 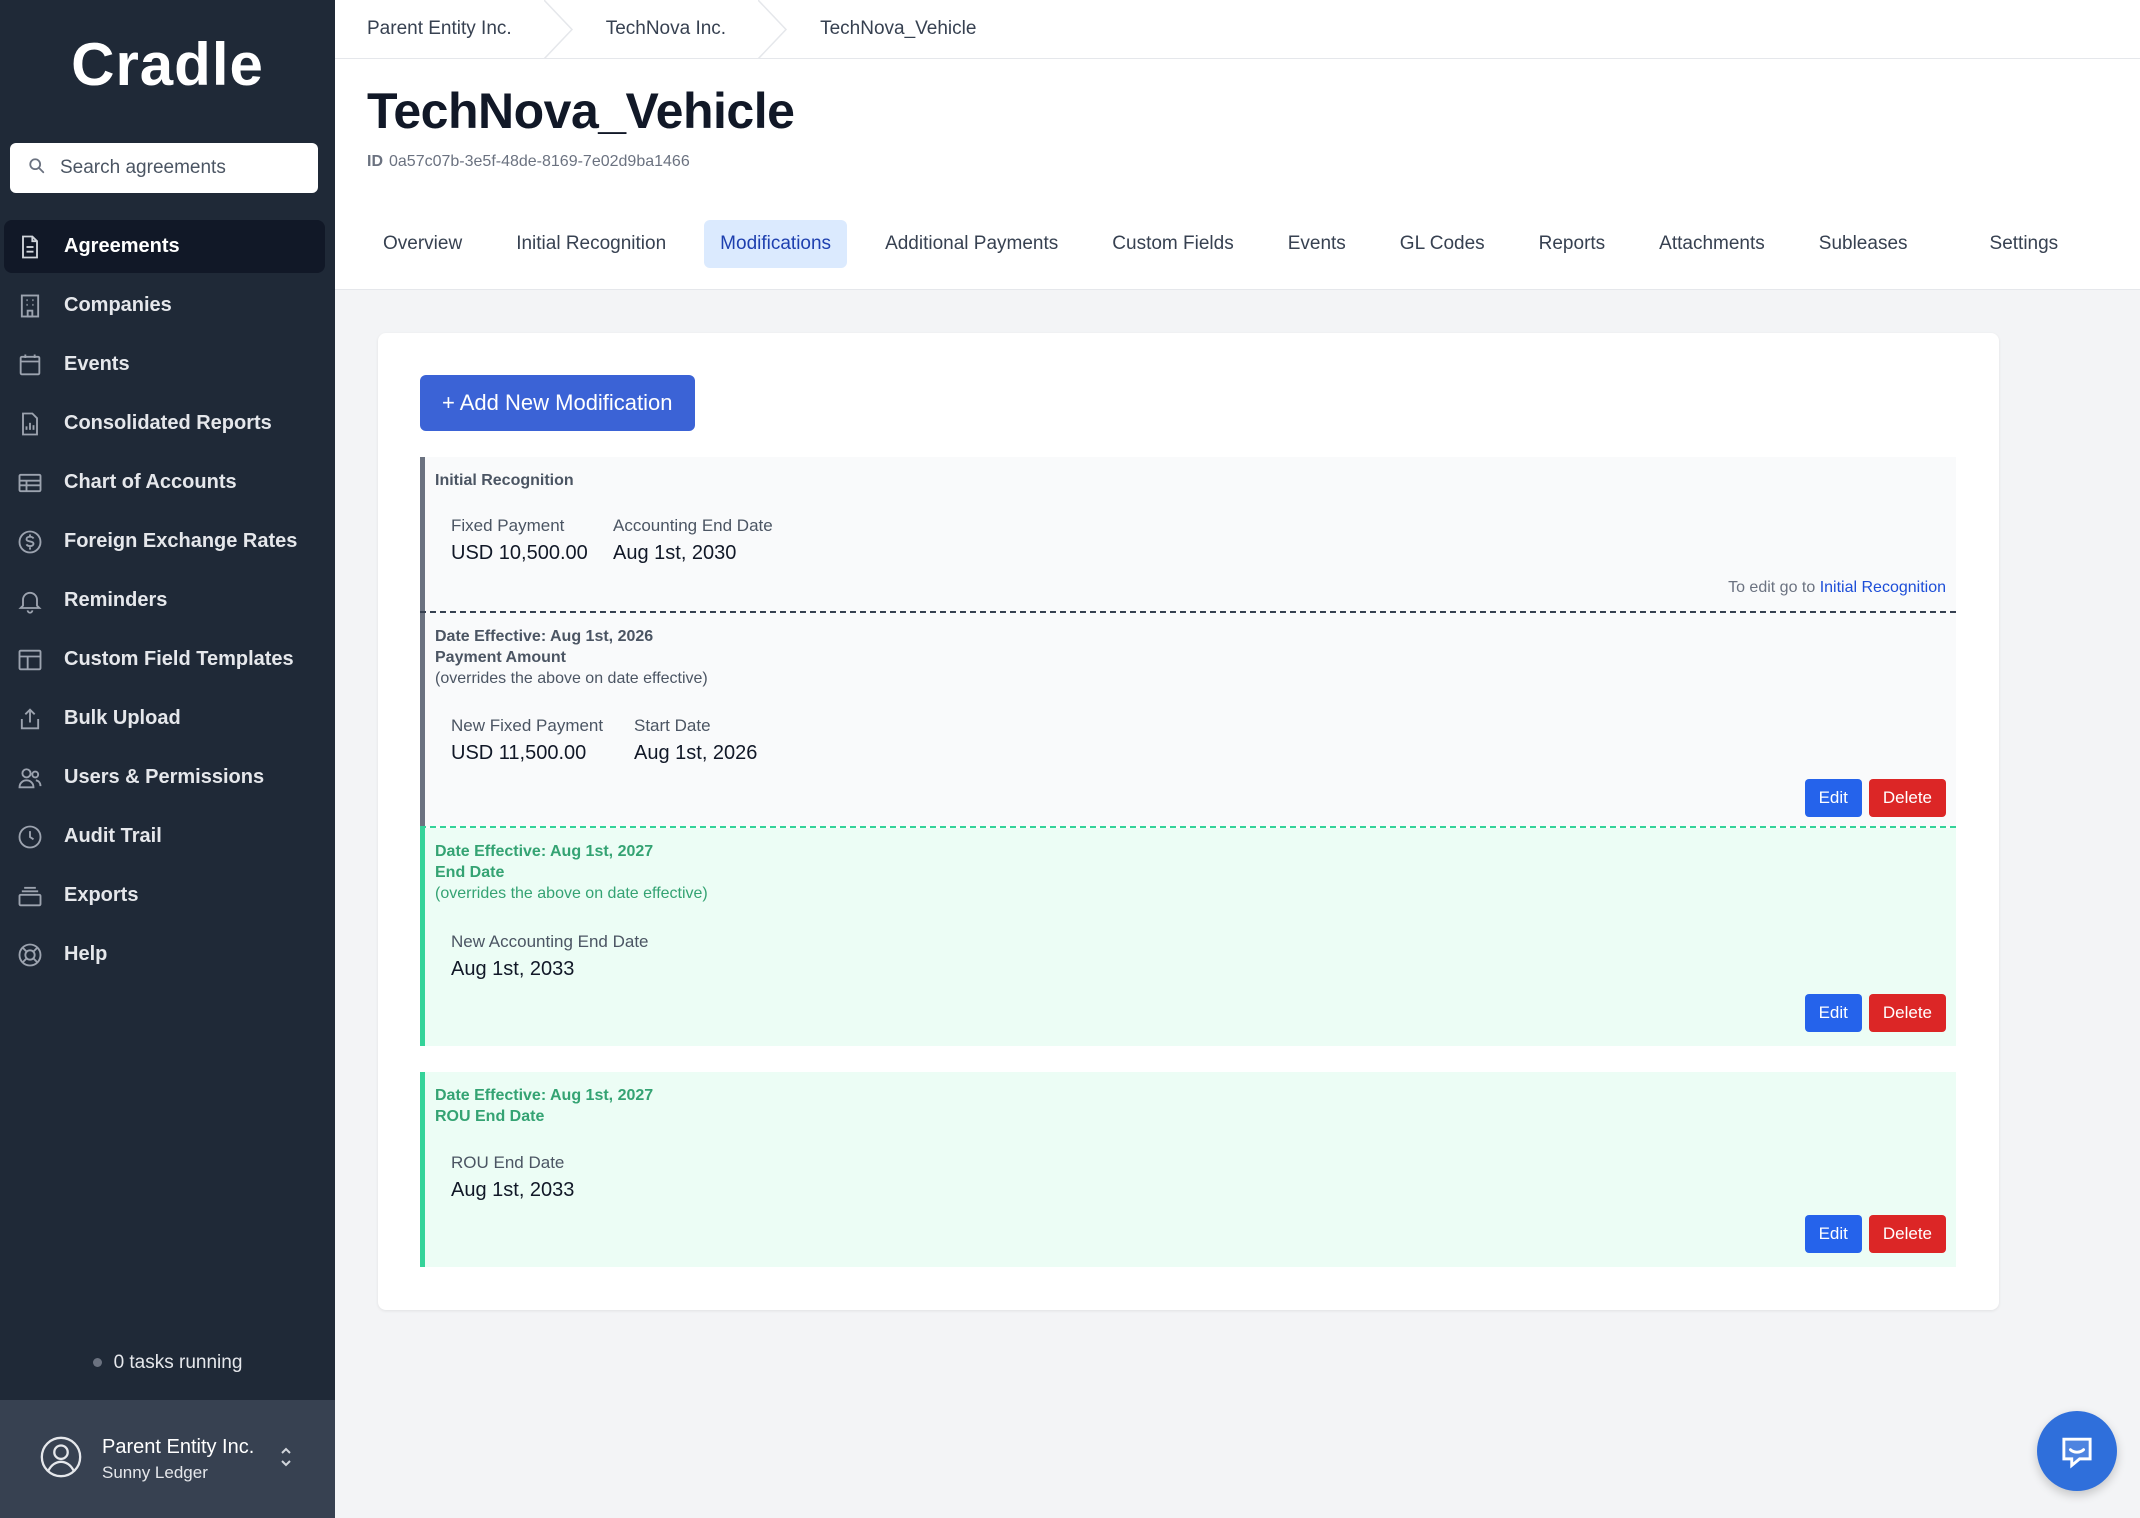 I want to click on breadcrumb-item-current: TechNova_Vehicle, so click(x=898, y=29).